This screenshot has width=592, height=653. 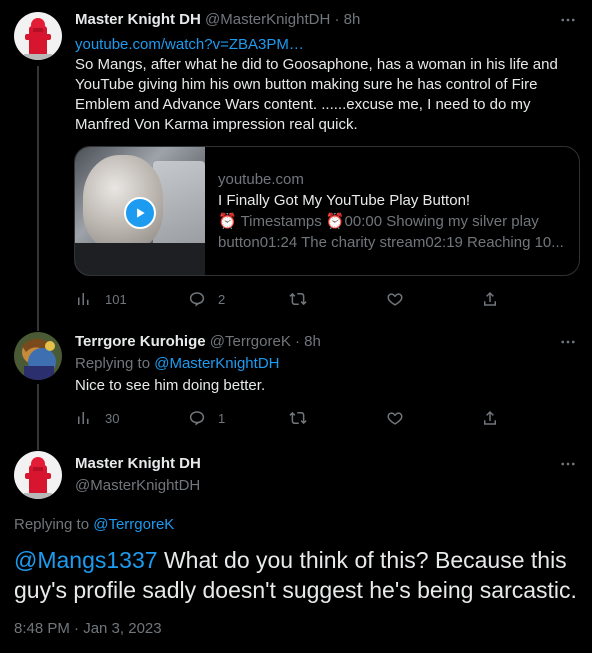 I want to click on replying-to-line: Replying to @MasterKnightDH, so click(x=325, y=364).